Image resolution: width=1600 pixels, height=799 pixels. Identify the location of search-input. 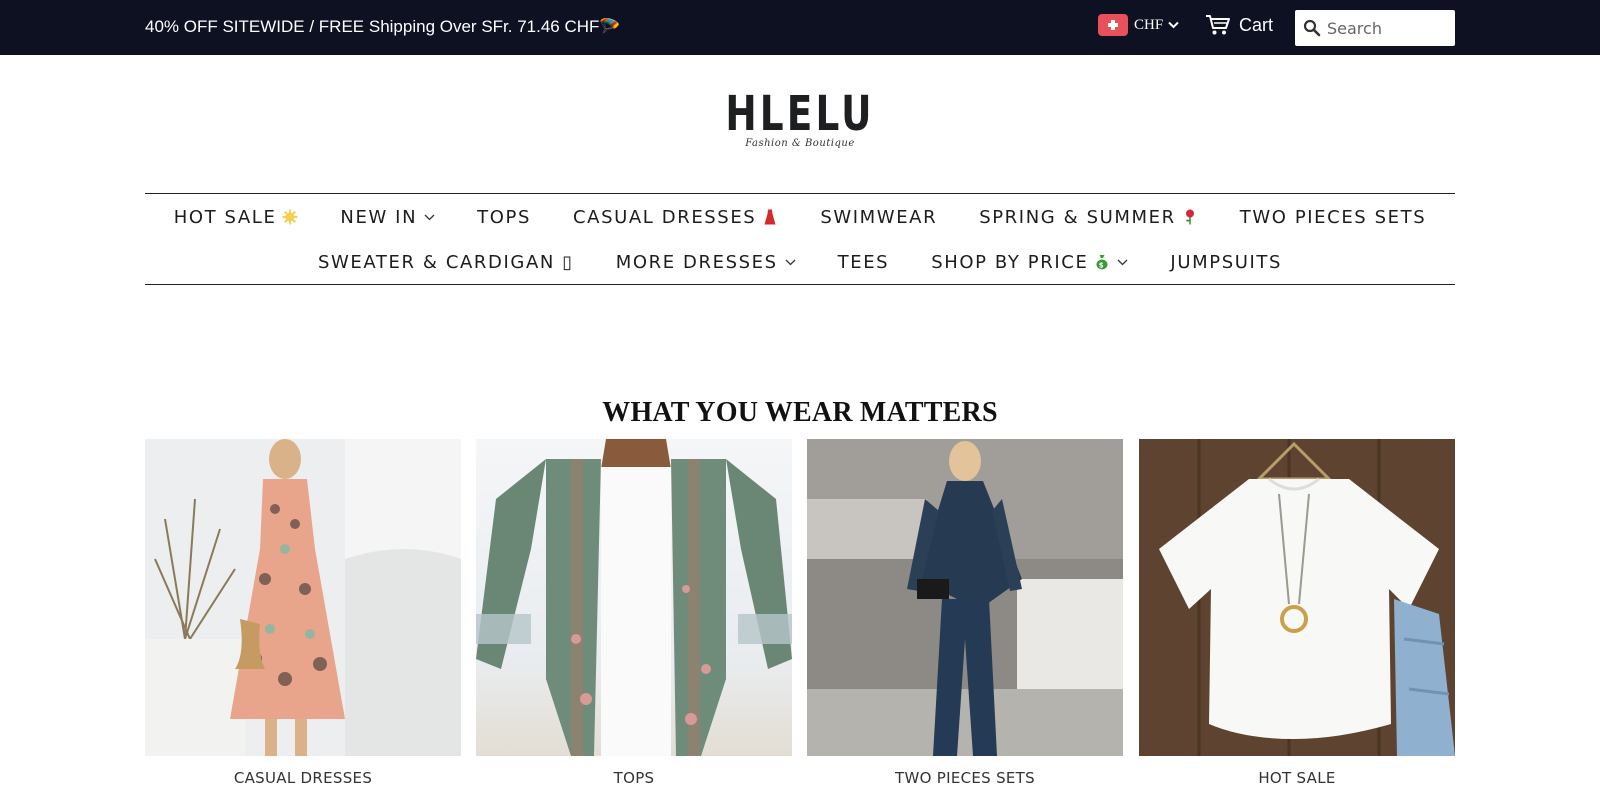
(1388, 28).